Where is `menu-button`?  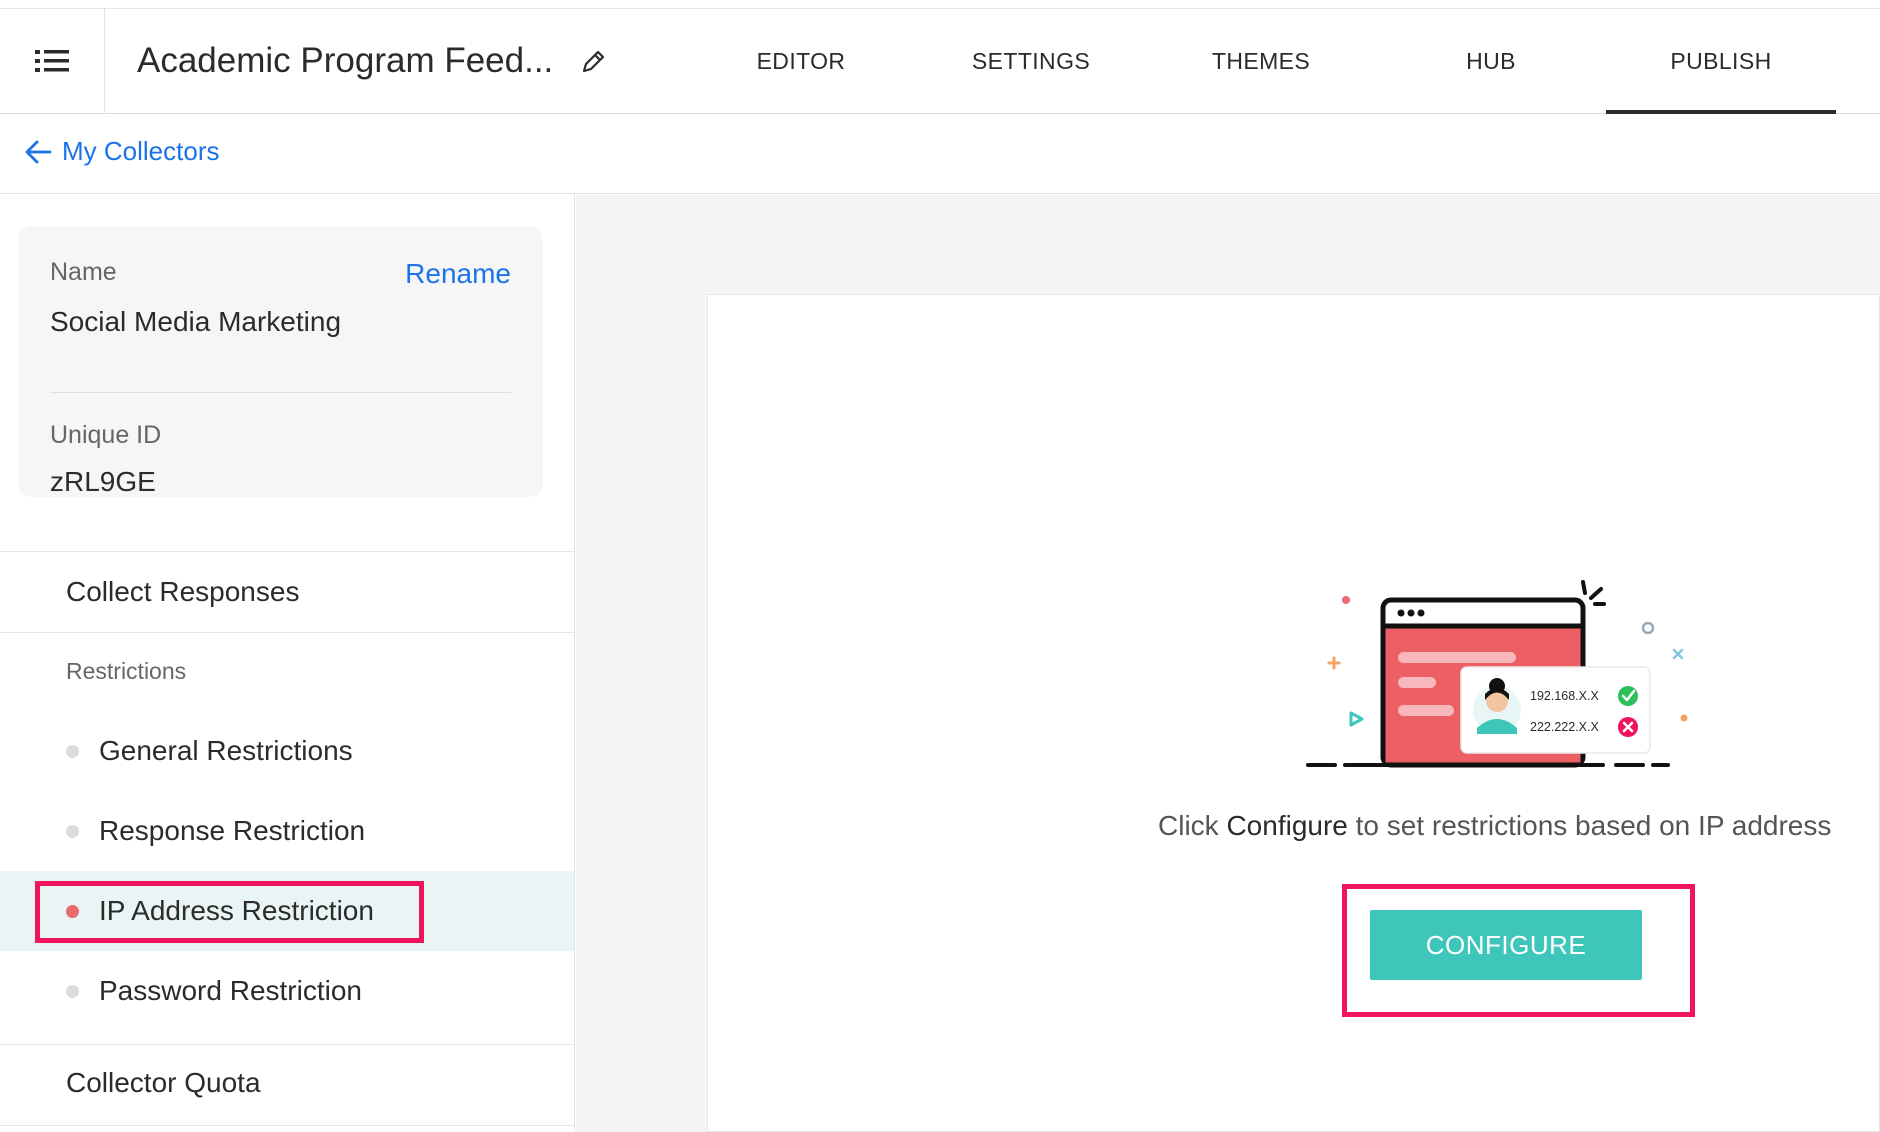
menu-button is located at coordinates (52, 61).